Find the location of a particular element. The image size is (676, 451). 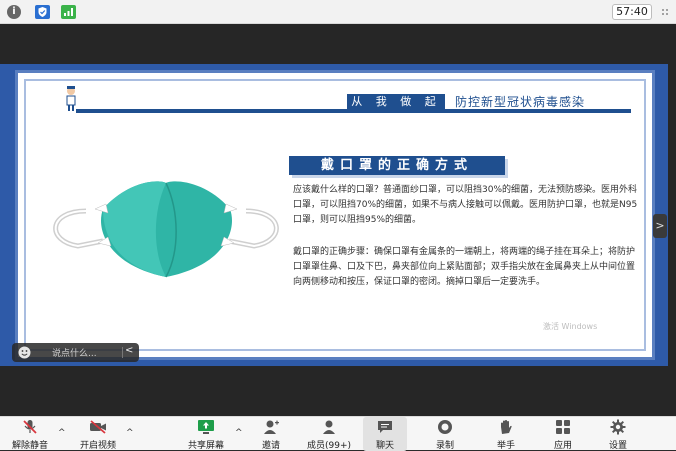

grip-icon is located at coordinates (665, 12).